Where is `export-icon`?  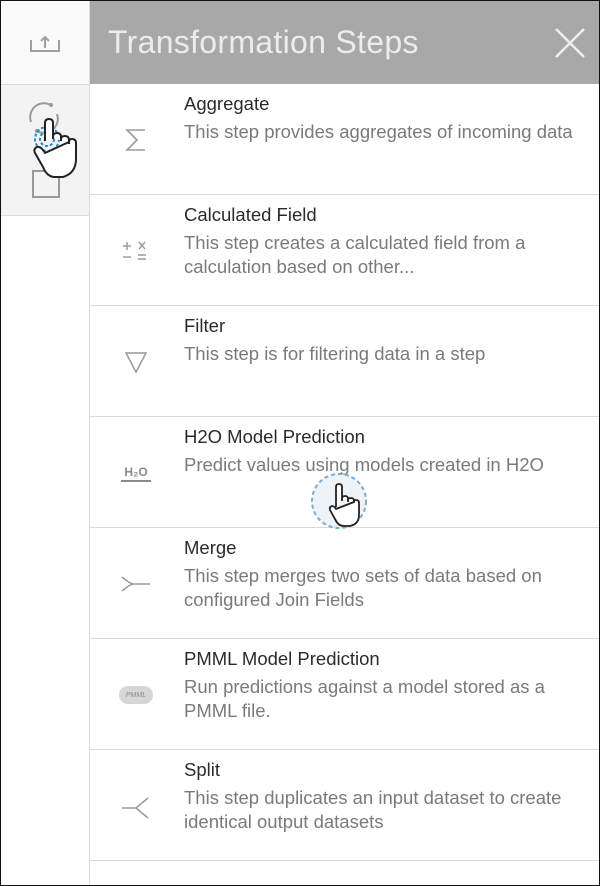
export-icon is located at coordinates (45, 43).